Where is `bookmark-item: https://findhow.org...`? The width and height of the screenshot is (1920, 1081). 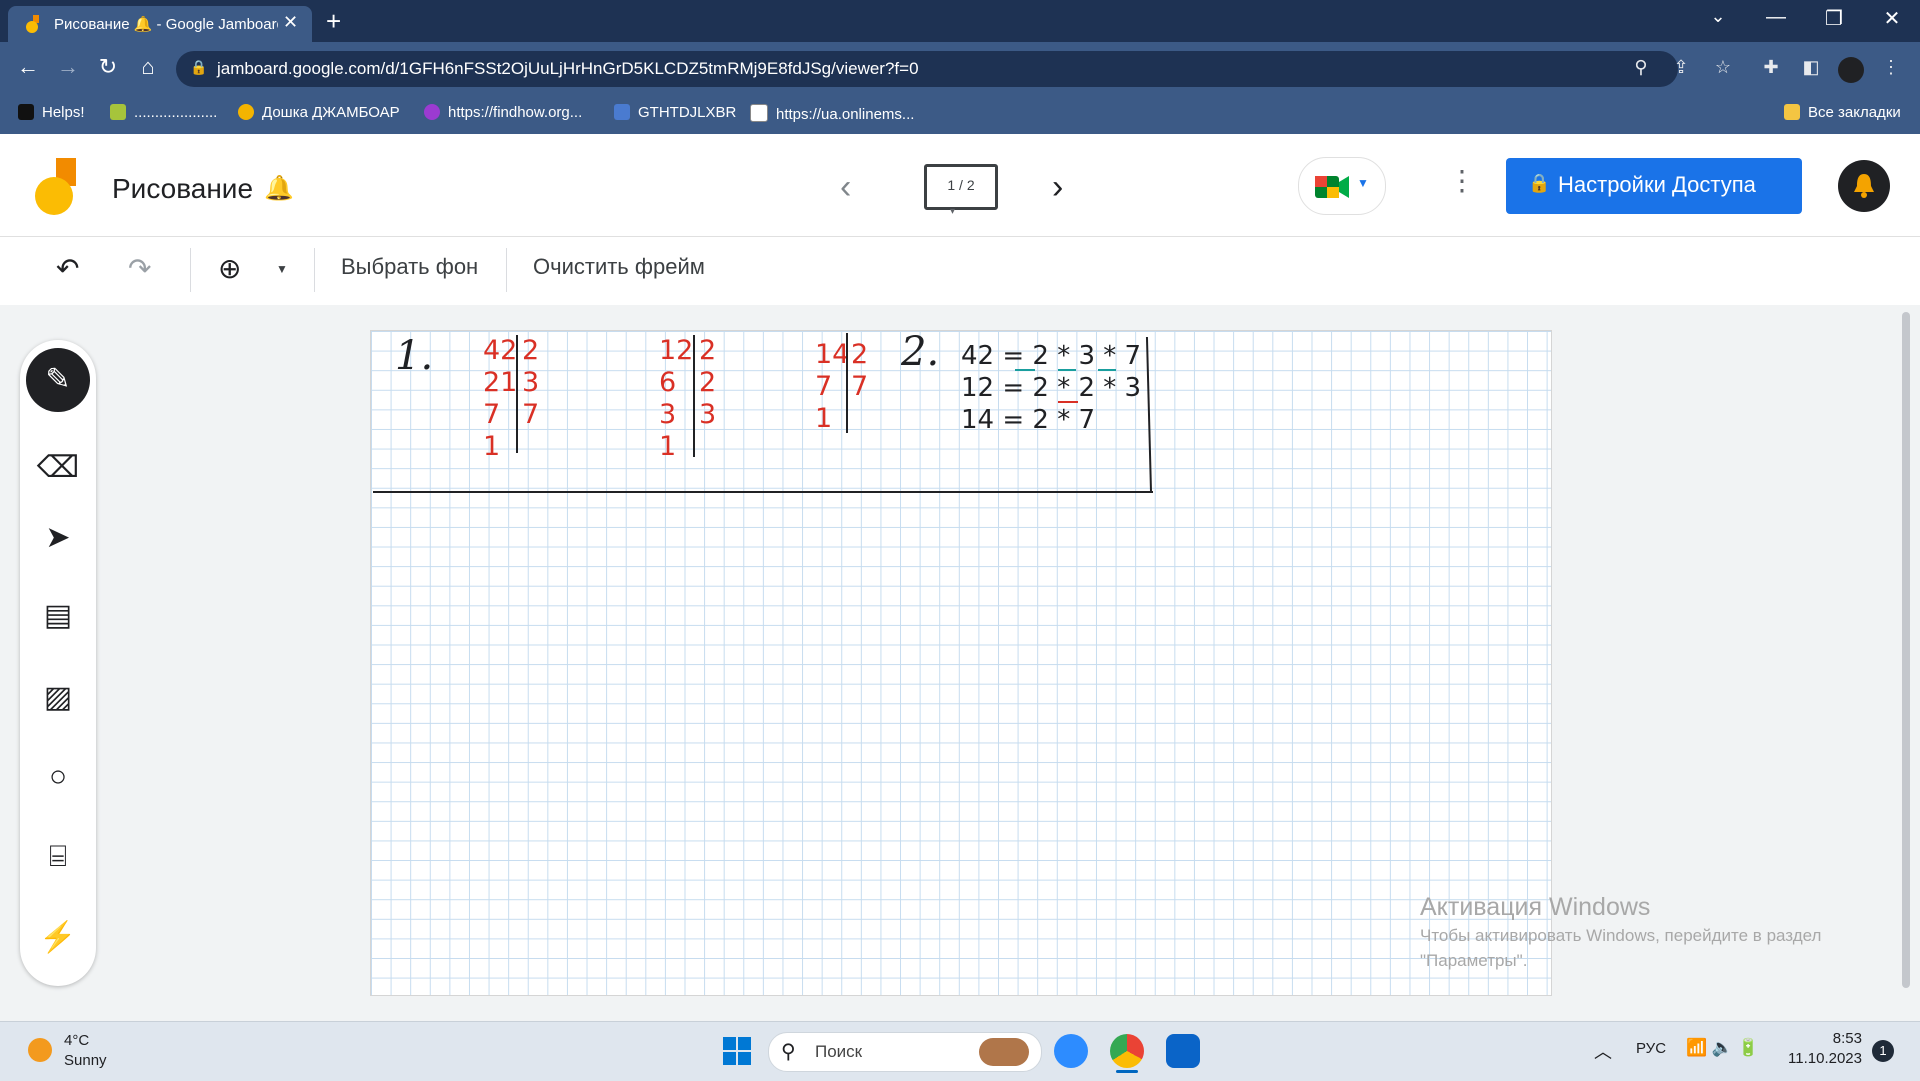
bookmark-item: https://findhow.org... is located at coordinates (503, 112).